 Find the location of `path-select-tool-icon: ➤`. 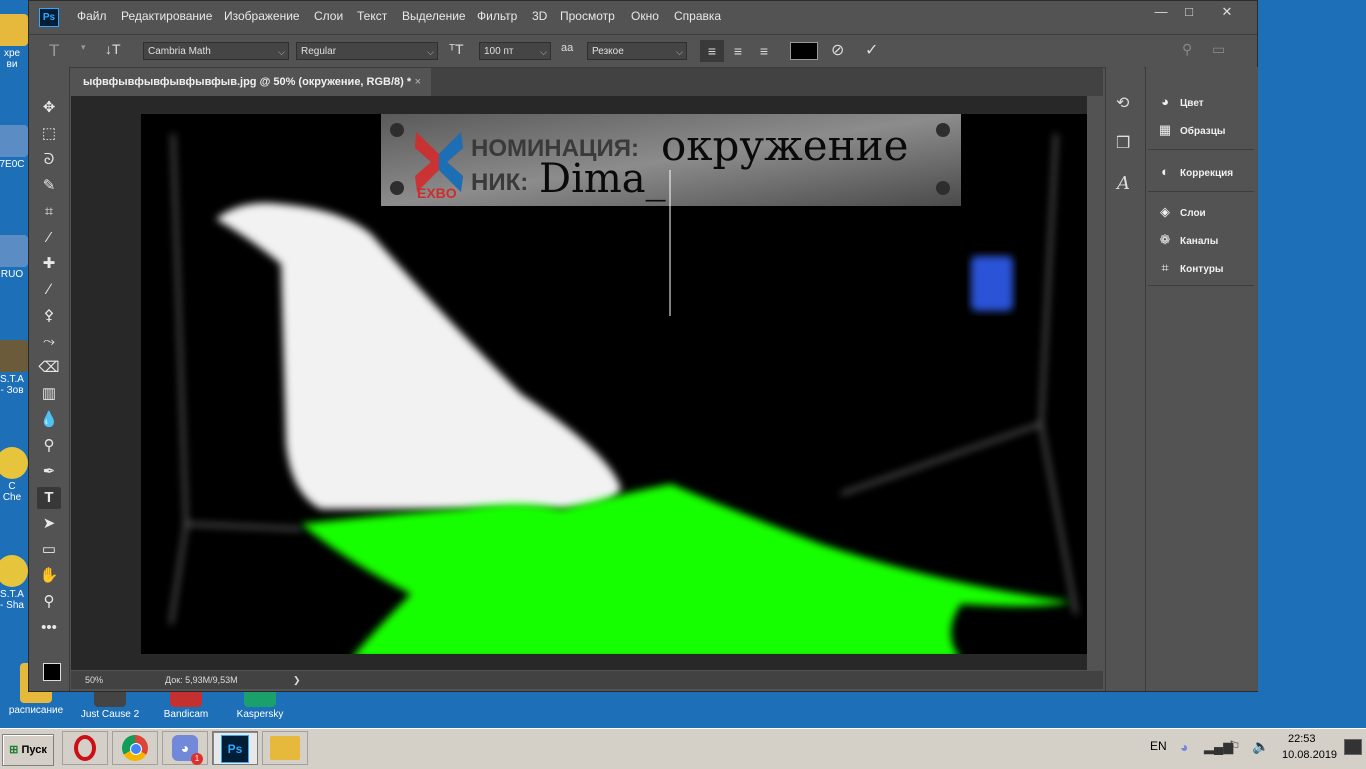

path-select-tool-icon: ➤ is located at coordinates (49, 524).